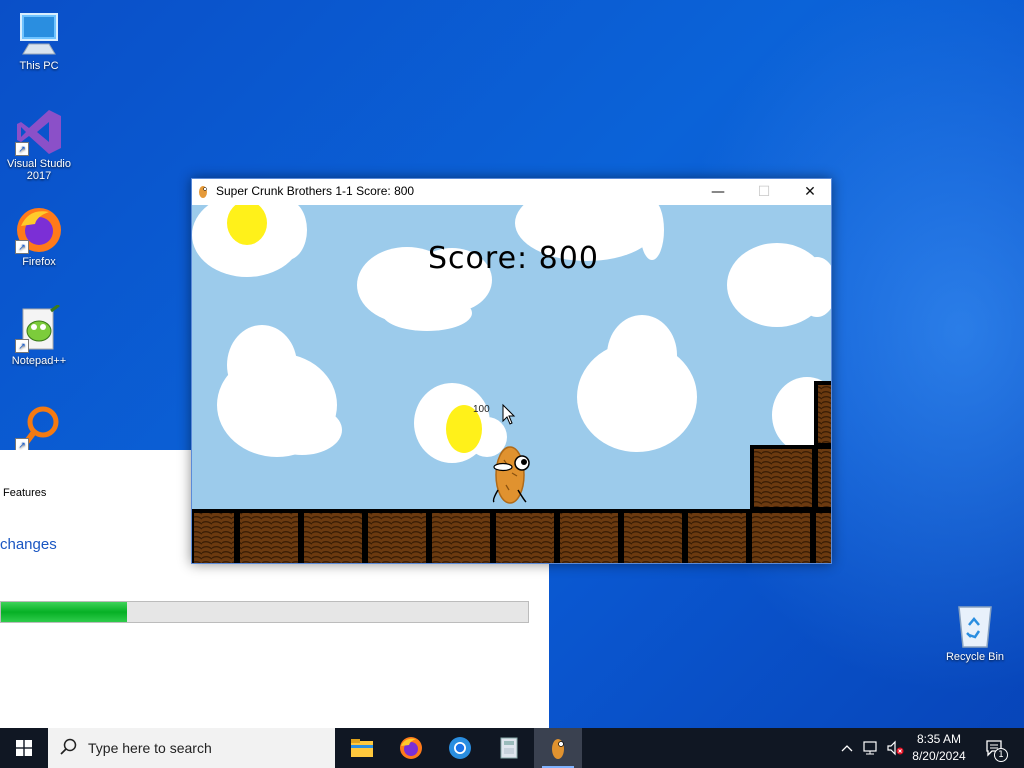 The height and width of the screenshot is (768, 1024). I want to click on desktop-icon-label: This PC, so click(39, 66).